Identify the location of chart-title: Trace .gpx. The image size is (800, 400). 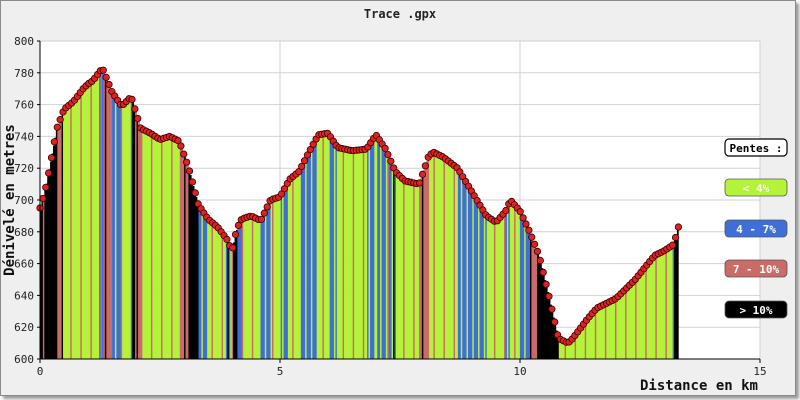
(400, 14).